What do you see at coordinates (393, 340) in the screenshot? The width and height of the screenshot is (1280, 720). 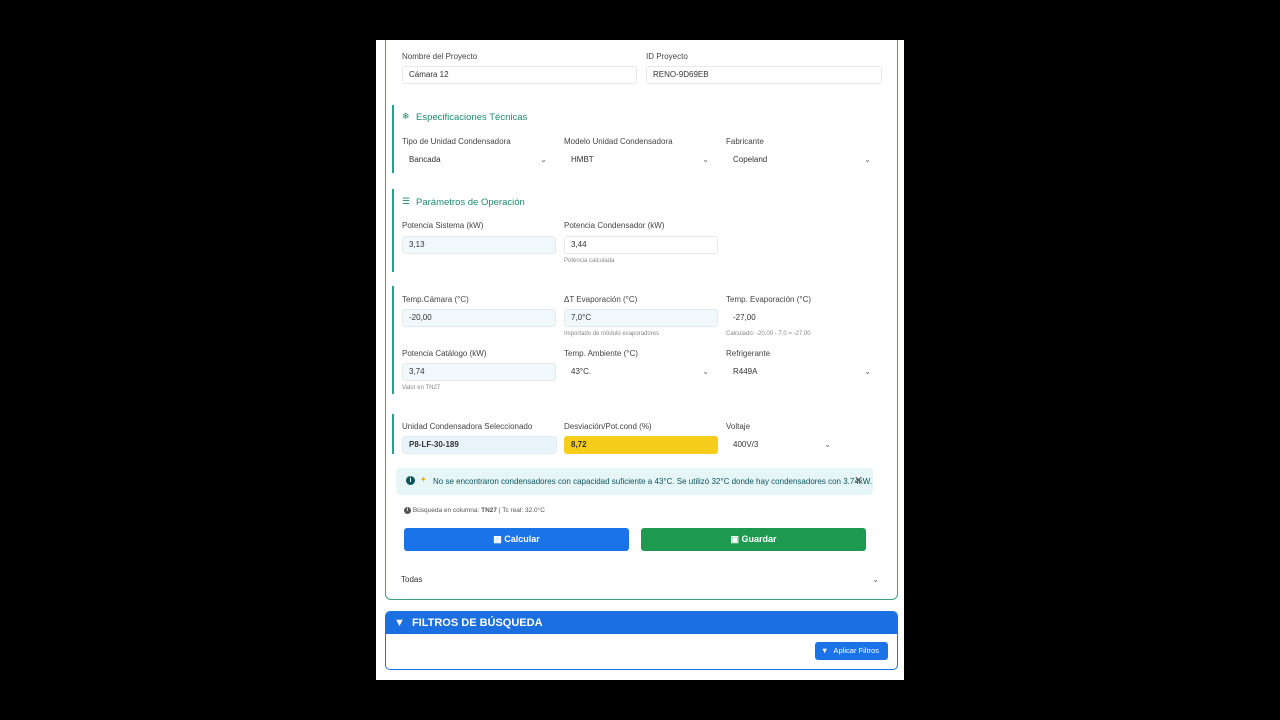 I see `temperatures-section` at bounding box center [393, 340].